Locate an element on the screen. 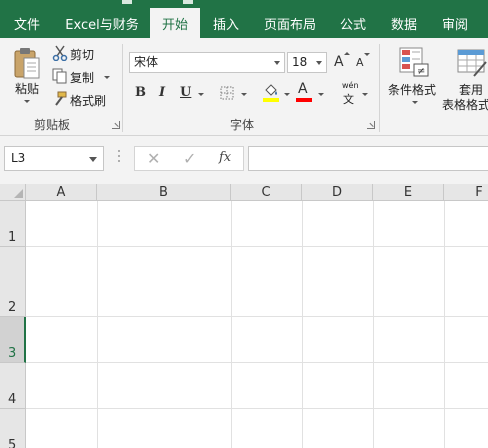  copy-label: 复制 is located at coordinates (82, 78).